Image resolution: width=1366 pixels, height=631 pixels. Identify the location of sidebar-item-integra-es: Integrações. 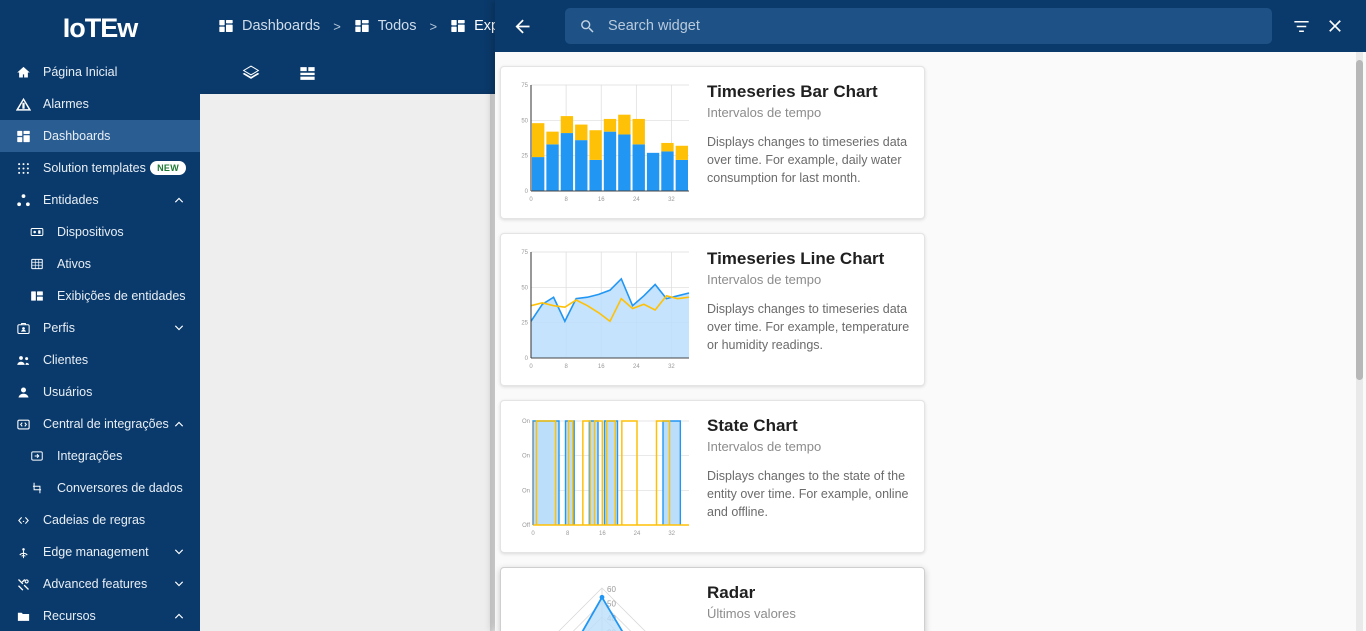
(100, 456).